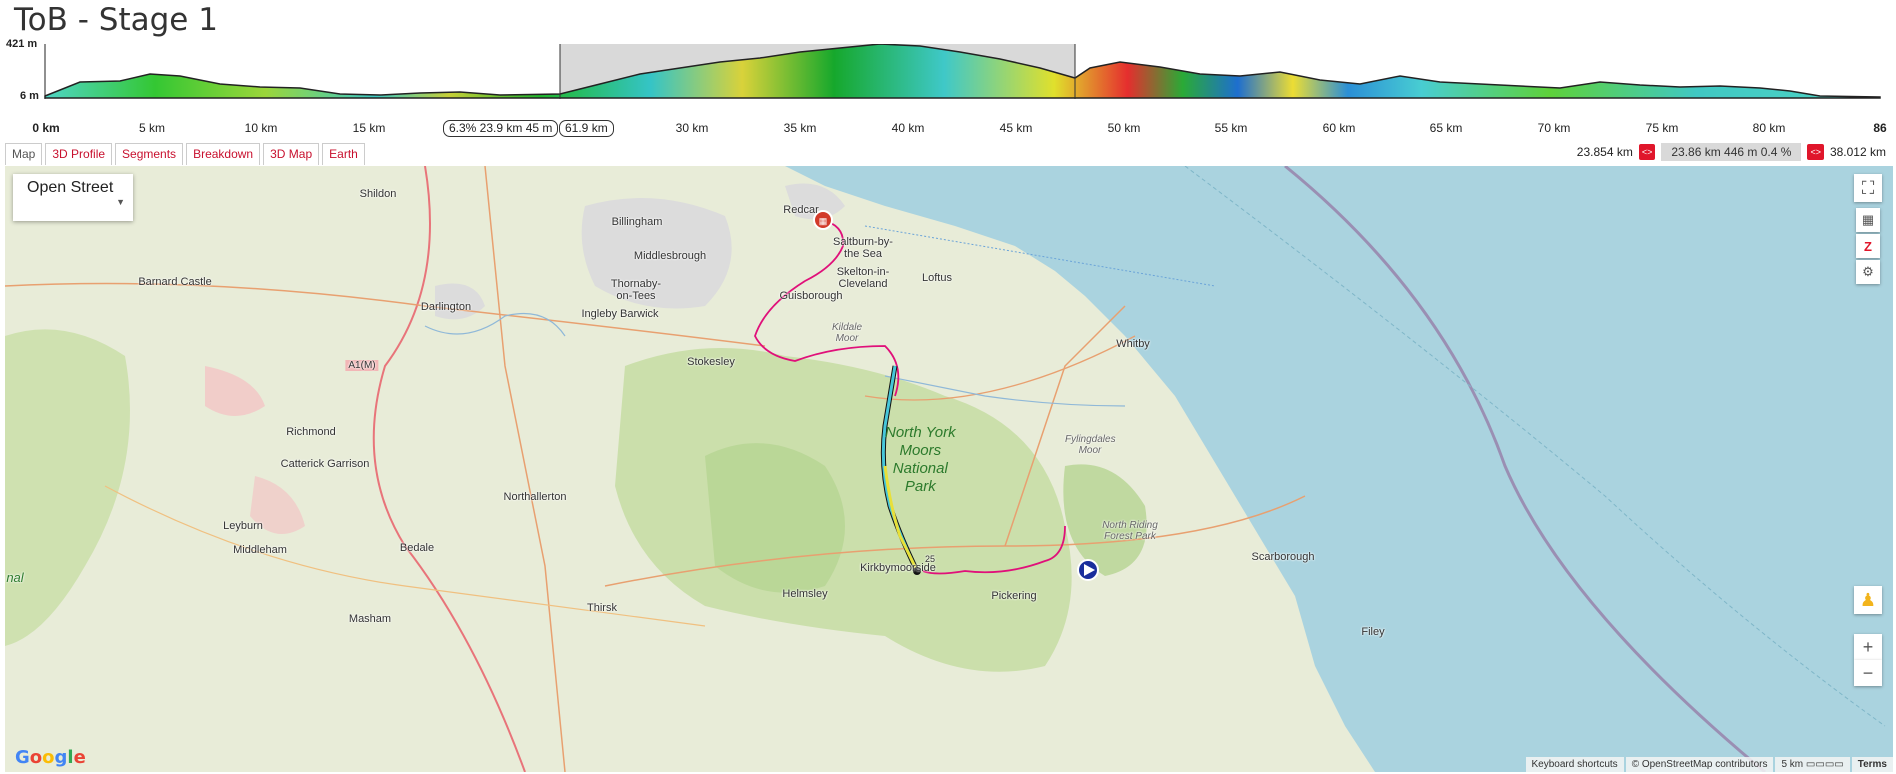 This screenshot has width=1896, height=774. I want to click on km-tick: 5 km, so click(152, 128).